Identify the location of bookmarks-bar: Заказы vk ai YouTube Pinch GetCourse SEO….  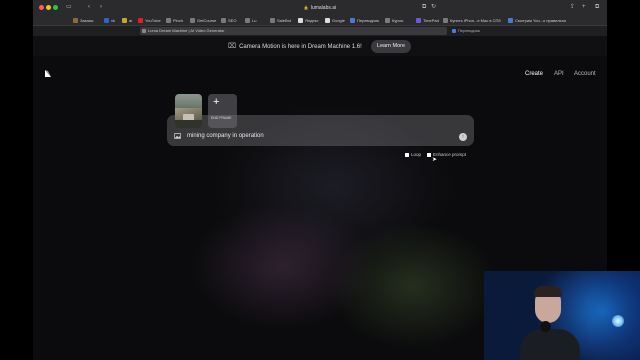
(320, 20).